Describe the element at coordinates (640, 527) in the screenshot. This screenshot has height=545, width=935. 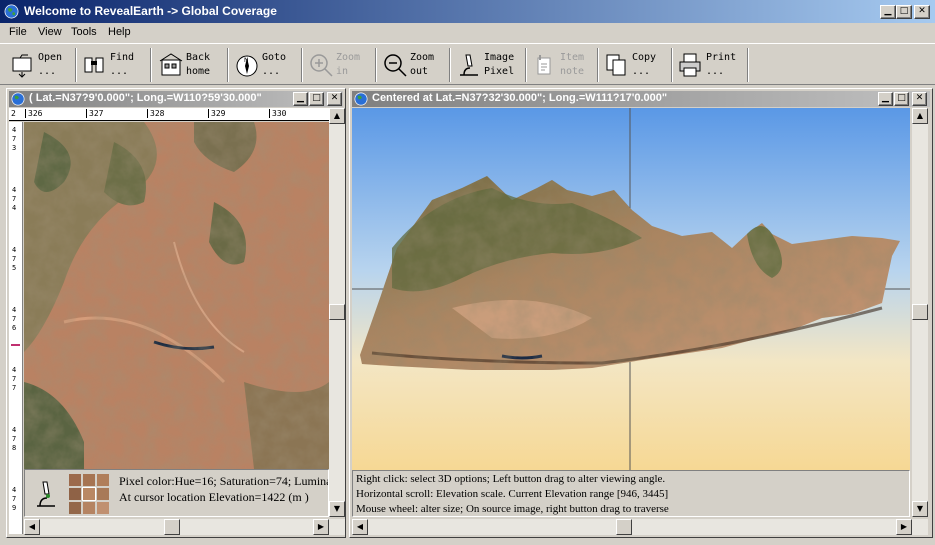
I see `elevation-scale-scrollbar: ◀ ▶` at that location.